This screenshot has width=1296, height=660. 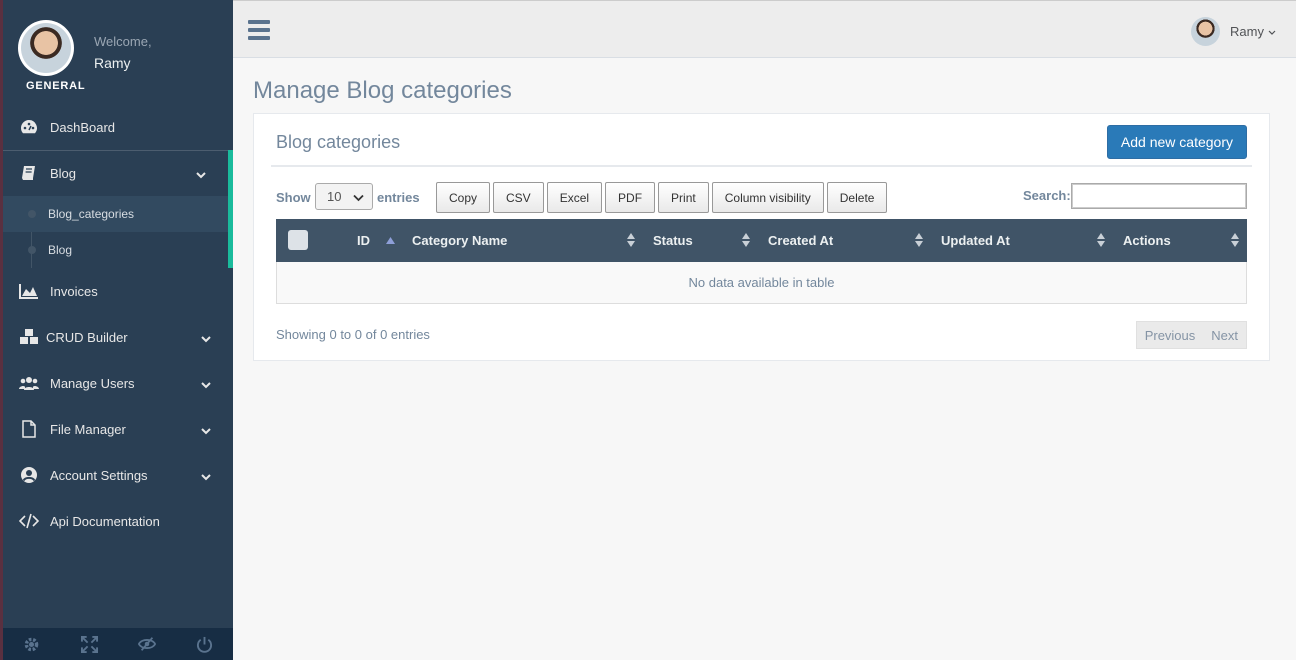 I want to click on welcome-text: Welcome,, so click(x=123, y=41).